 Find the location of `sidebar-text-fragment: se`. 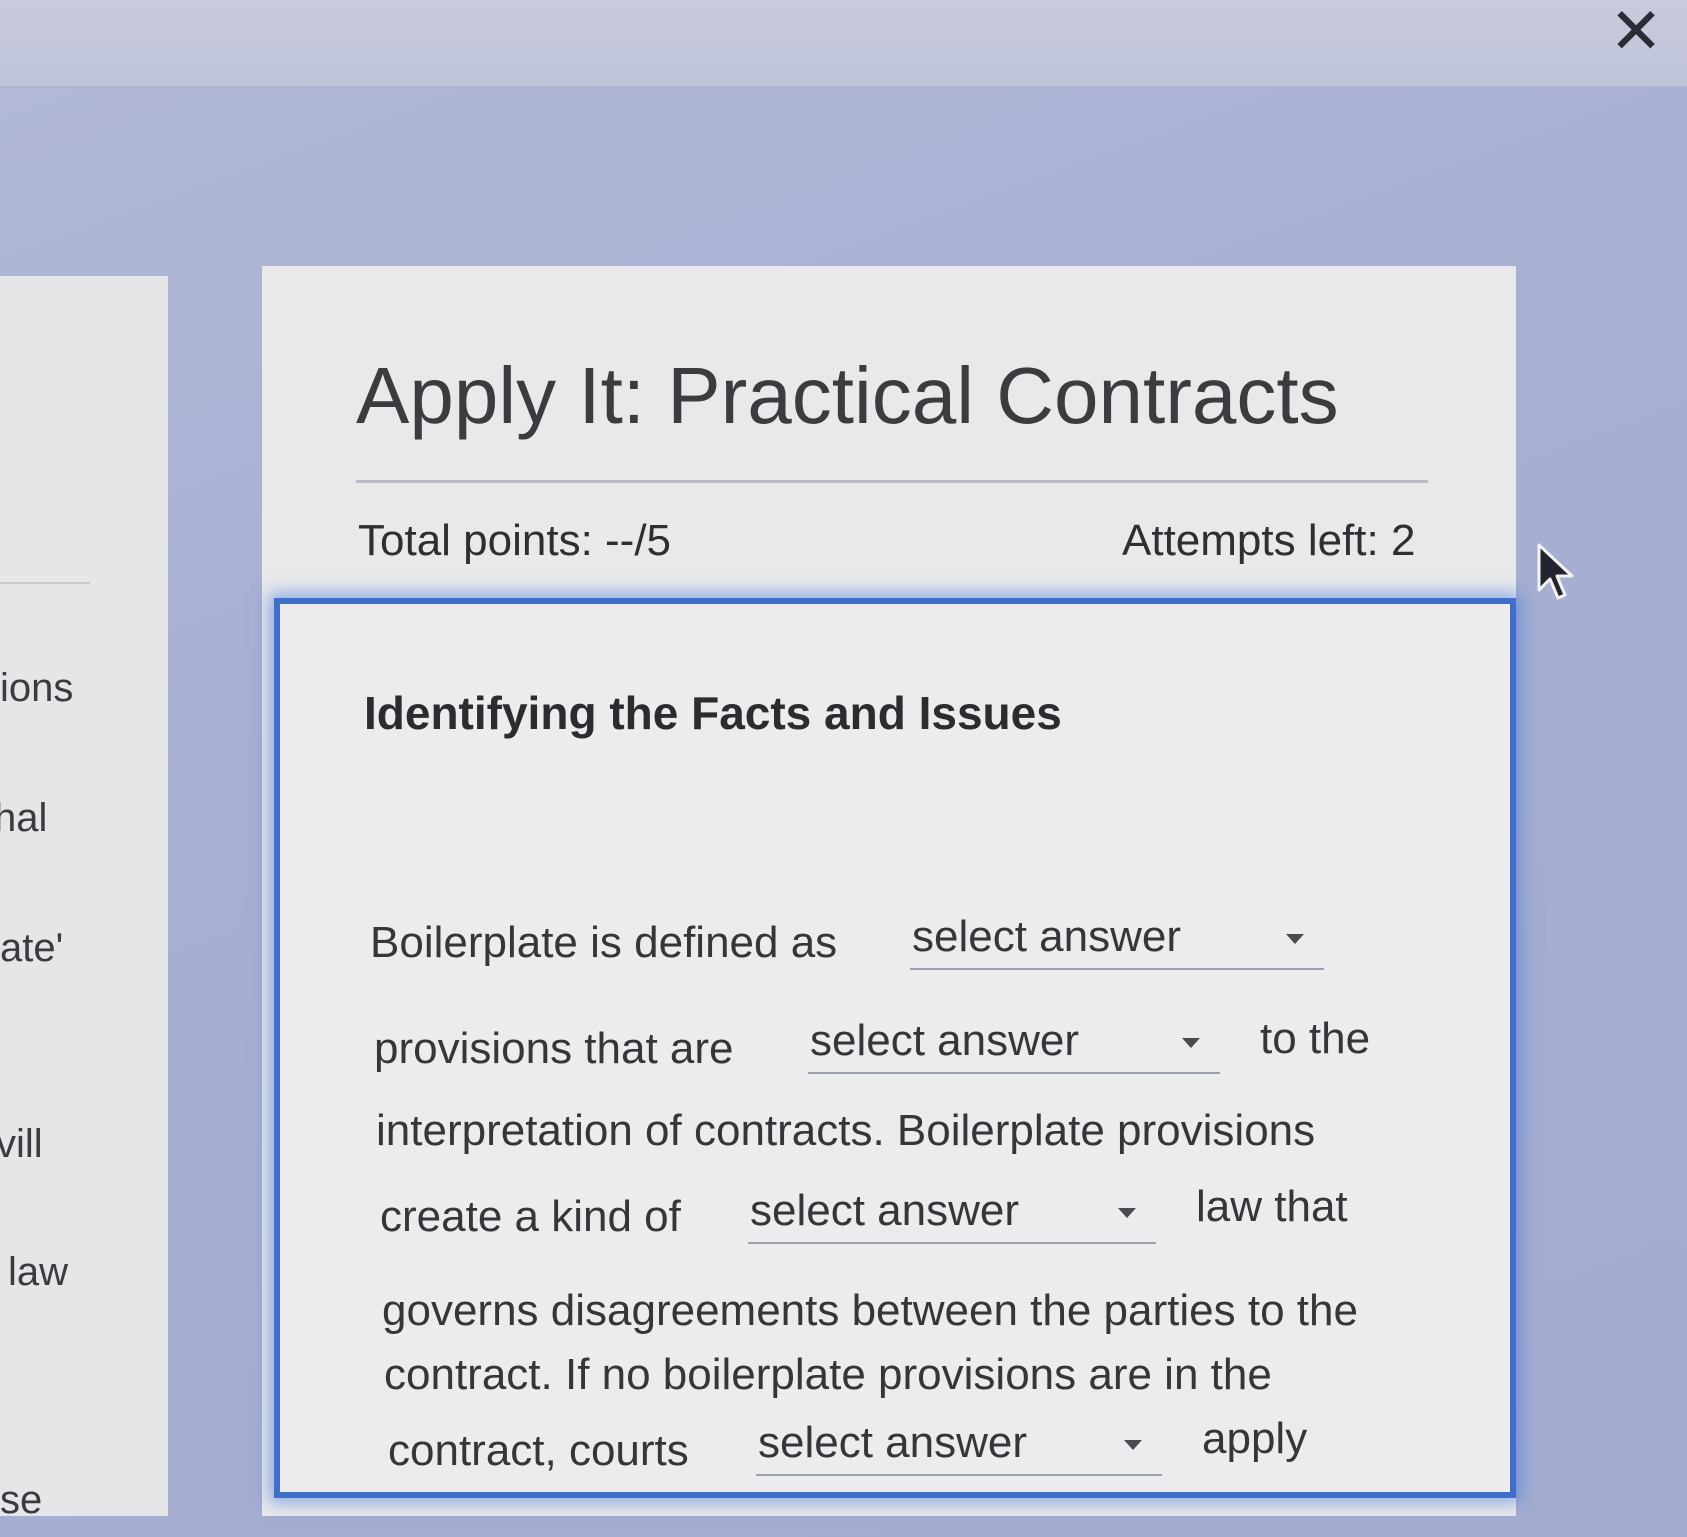

sidebar-text-fragment: se is located at coordinates (21, 1500).